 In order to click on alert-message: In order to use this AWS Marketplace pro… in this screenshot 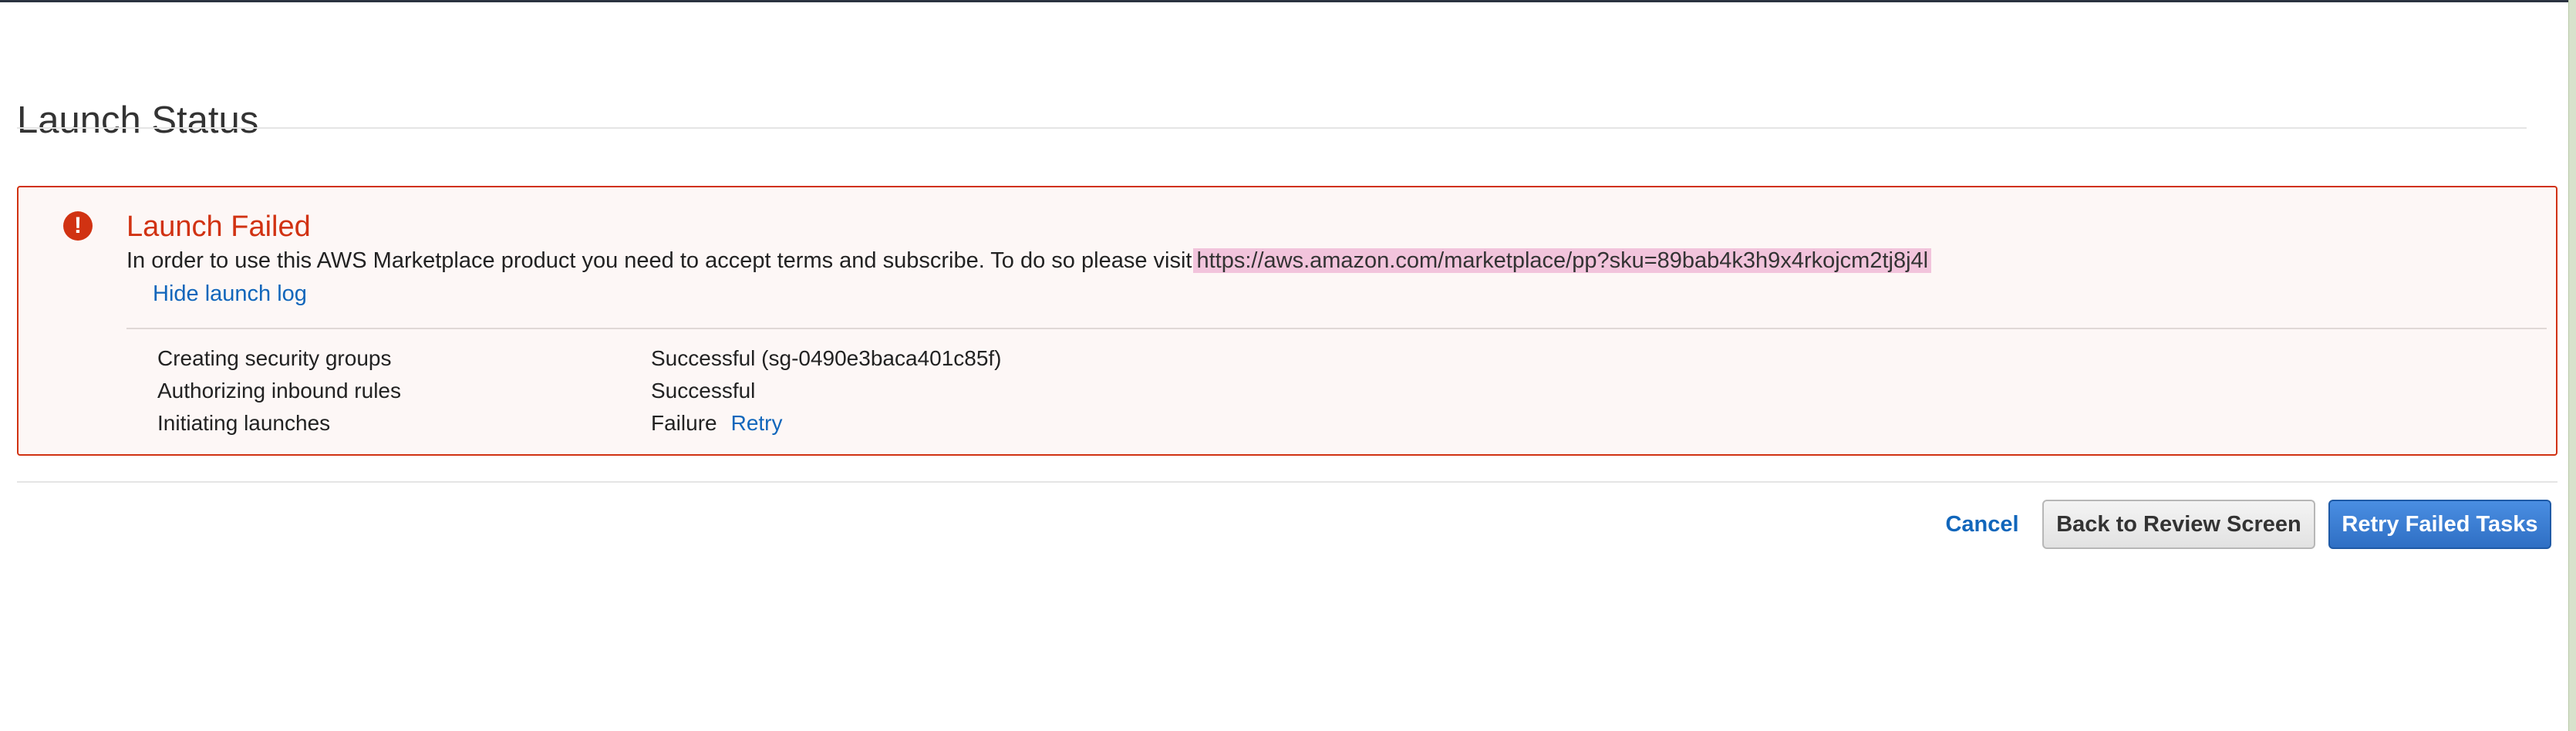, I will do `click(1029, 260)`.